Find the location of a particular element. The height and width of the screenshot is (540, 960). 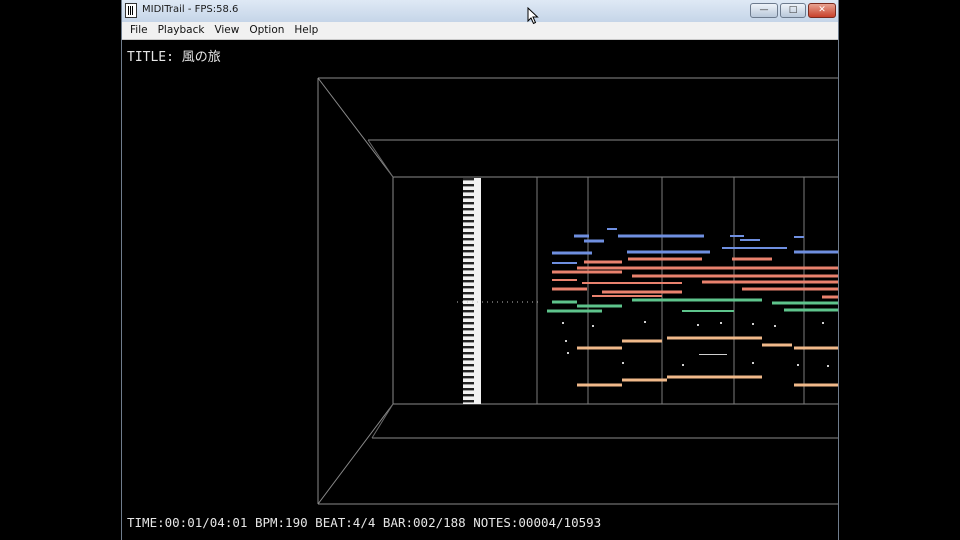

menu-view: View is located at coordinates (227, 30).